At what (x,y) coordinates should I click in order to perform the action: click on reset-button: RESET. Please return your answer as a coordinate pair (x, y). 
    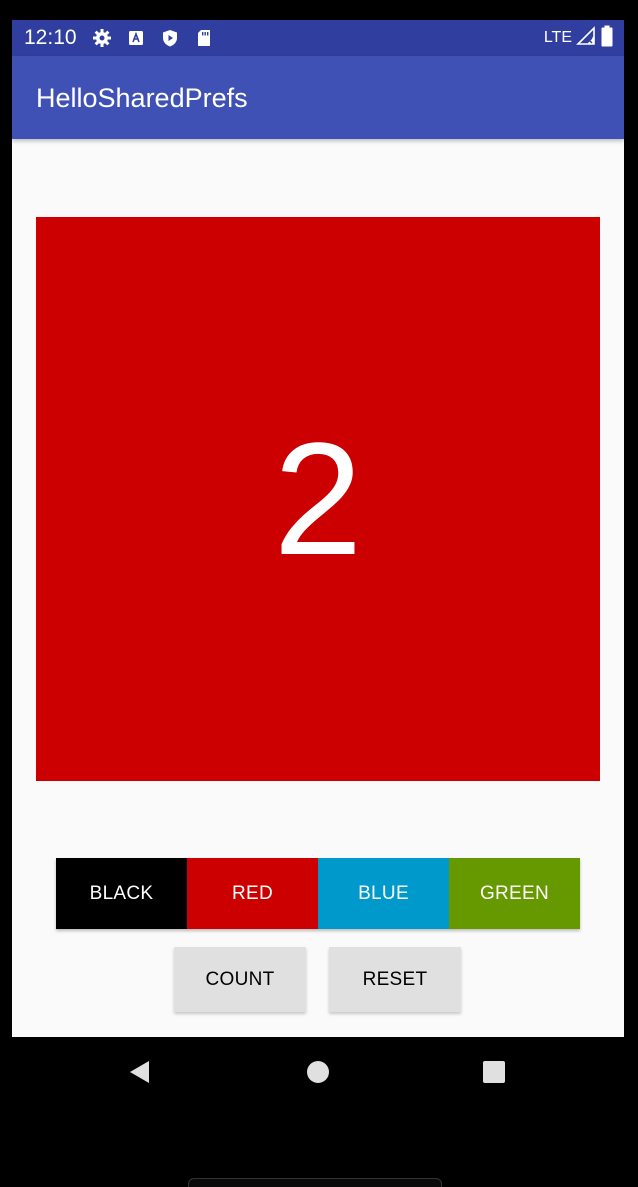
    Looking at the image, I should click on (395, 979).